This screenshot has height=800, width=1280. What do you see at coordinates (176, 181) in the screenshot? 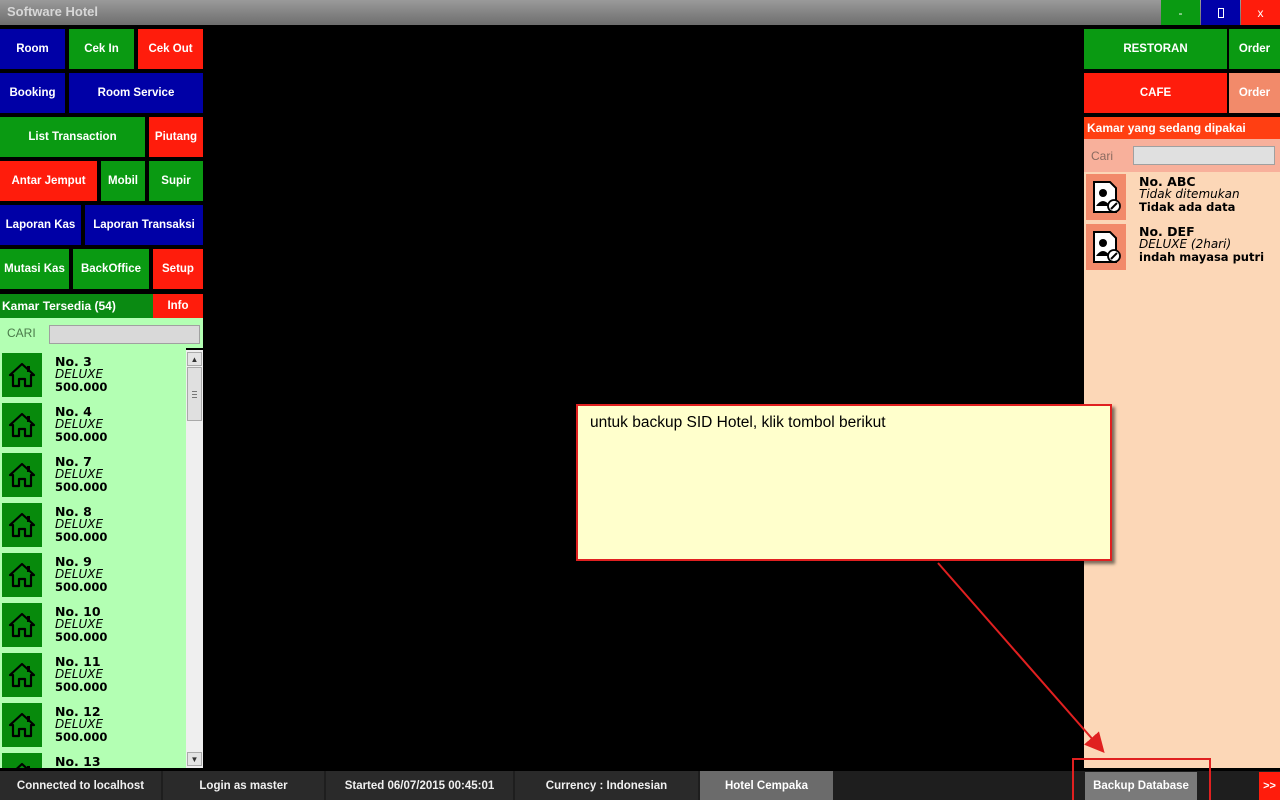
I see `supir-button: Supir` at bounding box center [176, 181].